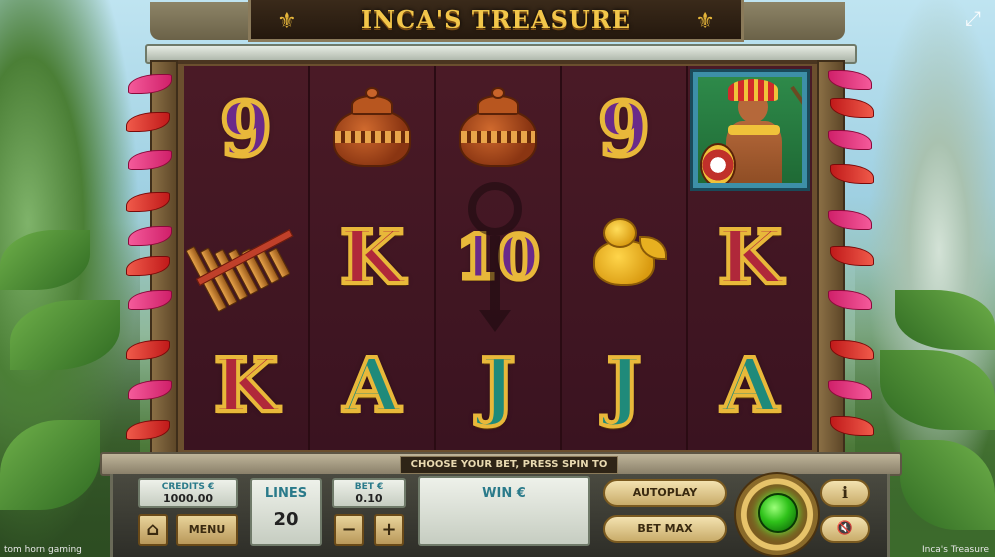  What do you see at coordinates (188, 498) in the screenshot?
I see `credits-value: 1000.00` at bounding box center [188, 498].